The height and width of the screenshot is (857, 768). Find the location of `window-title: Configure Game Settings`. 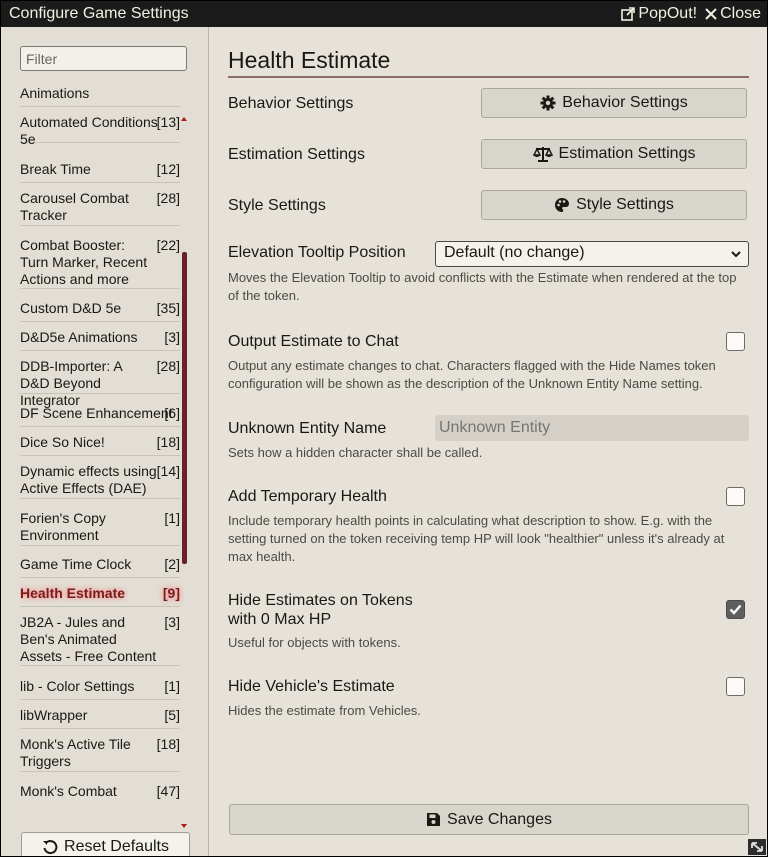

window-title: Configure Game Settings is located at coordinates (99, 13).